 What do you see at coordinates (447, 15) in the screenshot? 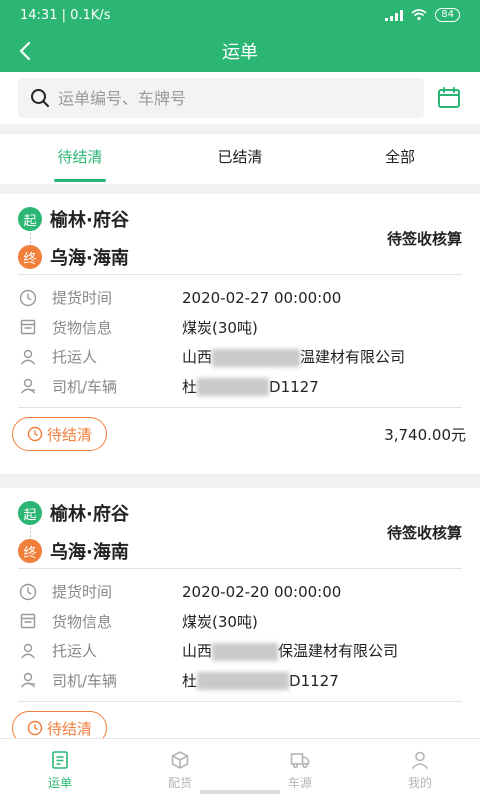
I see `battery-icon: 84` at bounding box center [447, 15].